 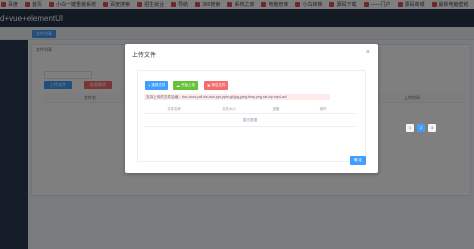 I want to click on clear-files-button: ✖ 清空文件, so click(x=216, y=85).